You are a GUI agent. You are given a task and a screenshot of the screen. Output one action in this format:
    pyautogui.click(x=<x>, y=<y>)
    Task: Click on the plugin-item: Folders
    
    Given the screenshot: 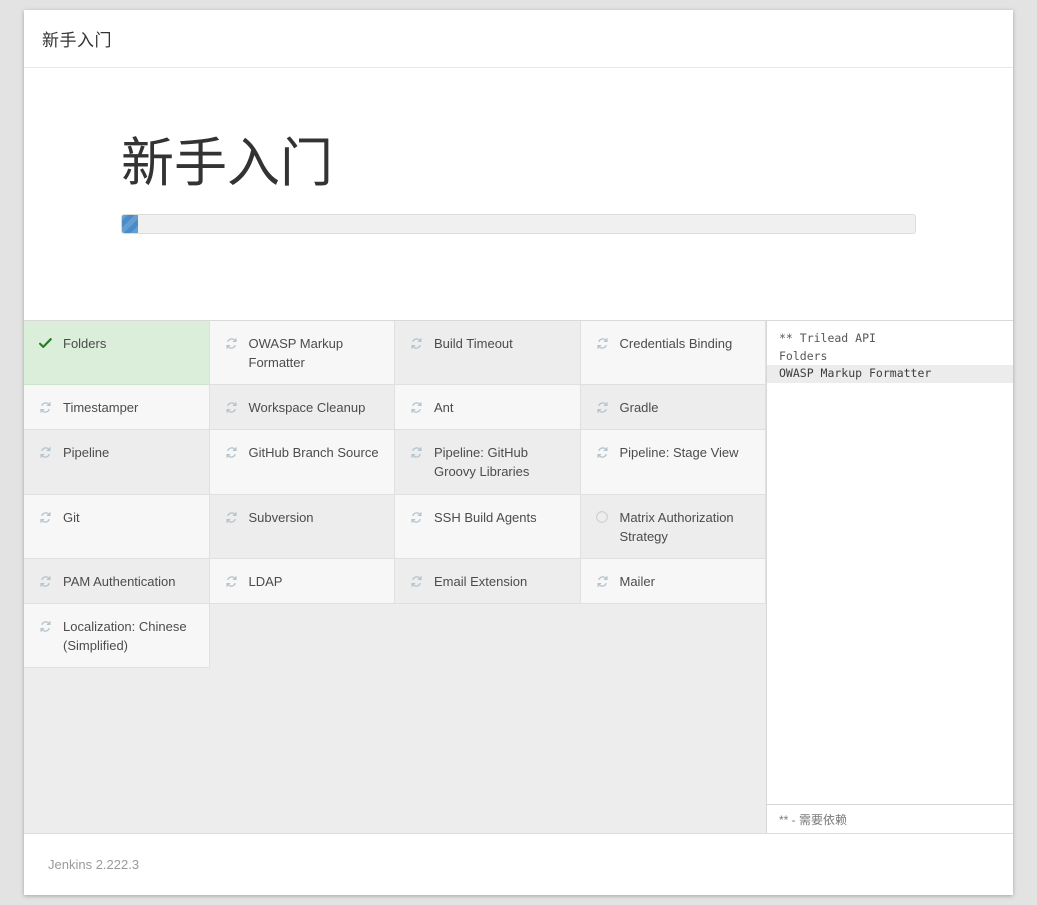 What is the action you would take?
    pyautogui.click(x=117, y=353)
    